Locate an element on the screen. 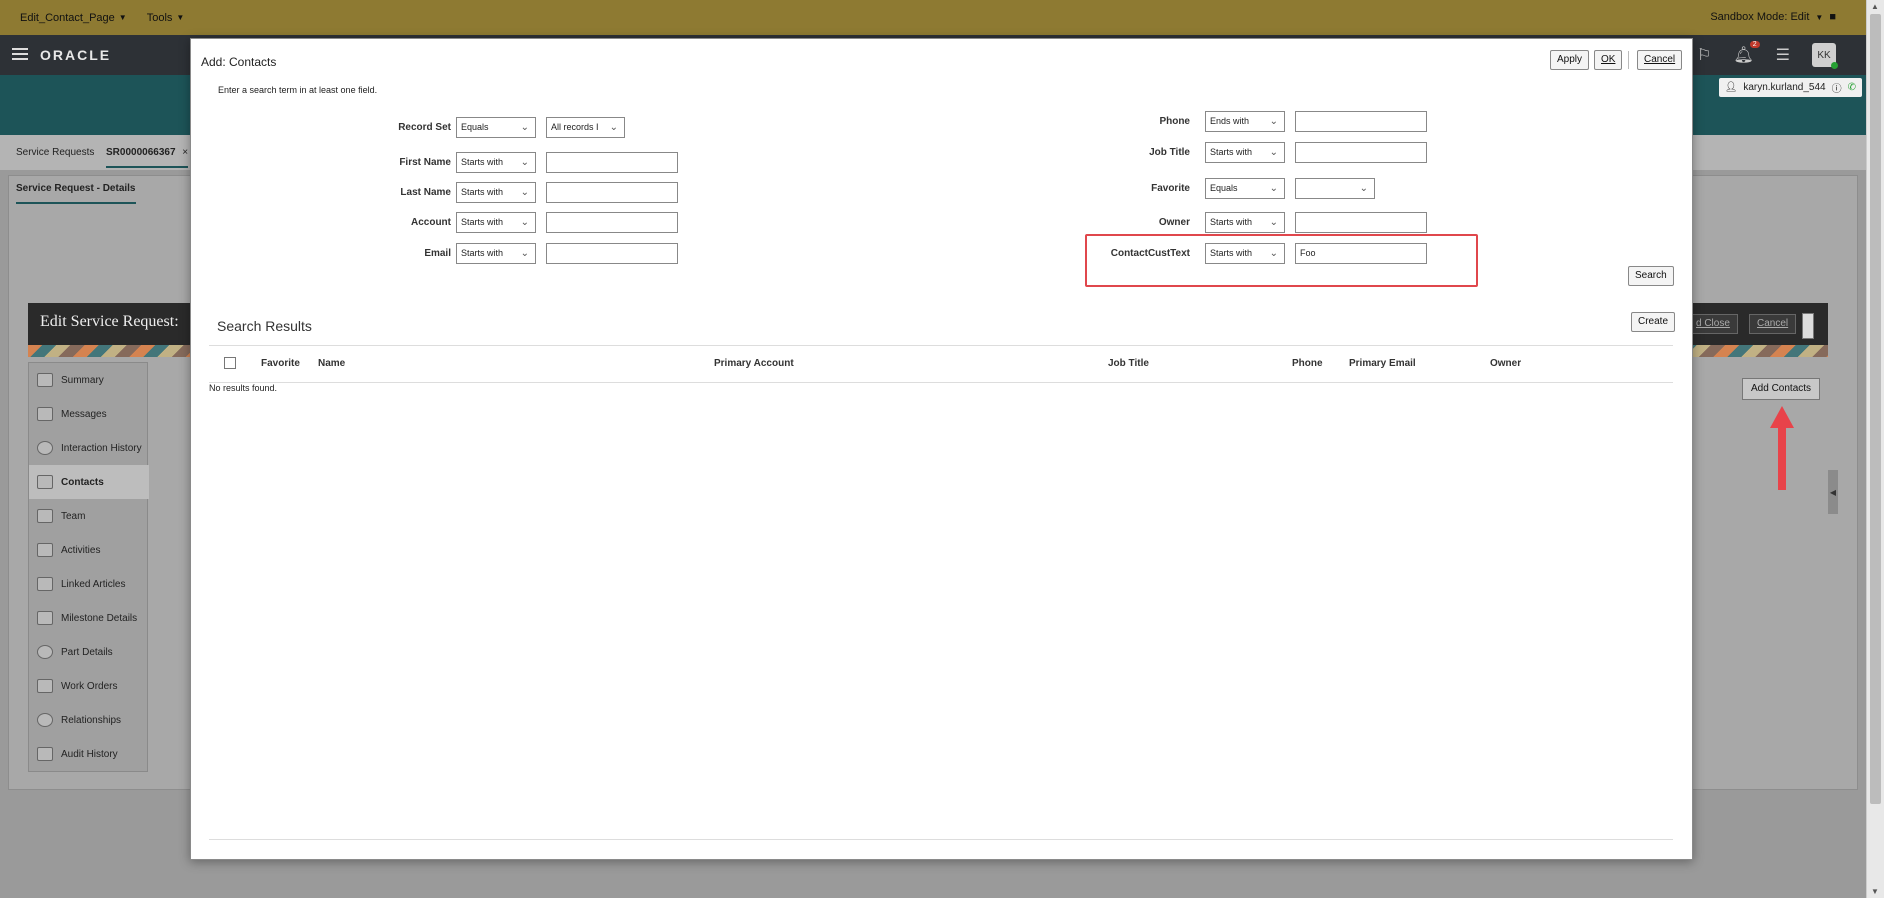 This screenshot has height=898, width=1884. last-name-operator-select: Starts with ⌄ is located at coordinates (496, 192).